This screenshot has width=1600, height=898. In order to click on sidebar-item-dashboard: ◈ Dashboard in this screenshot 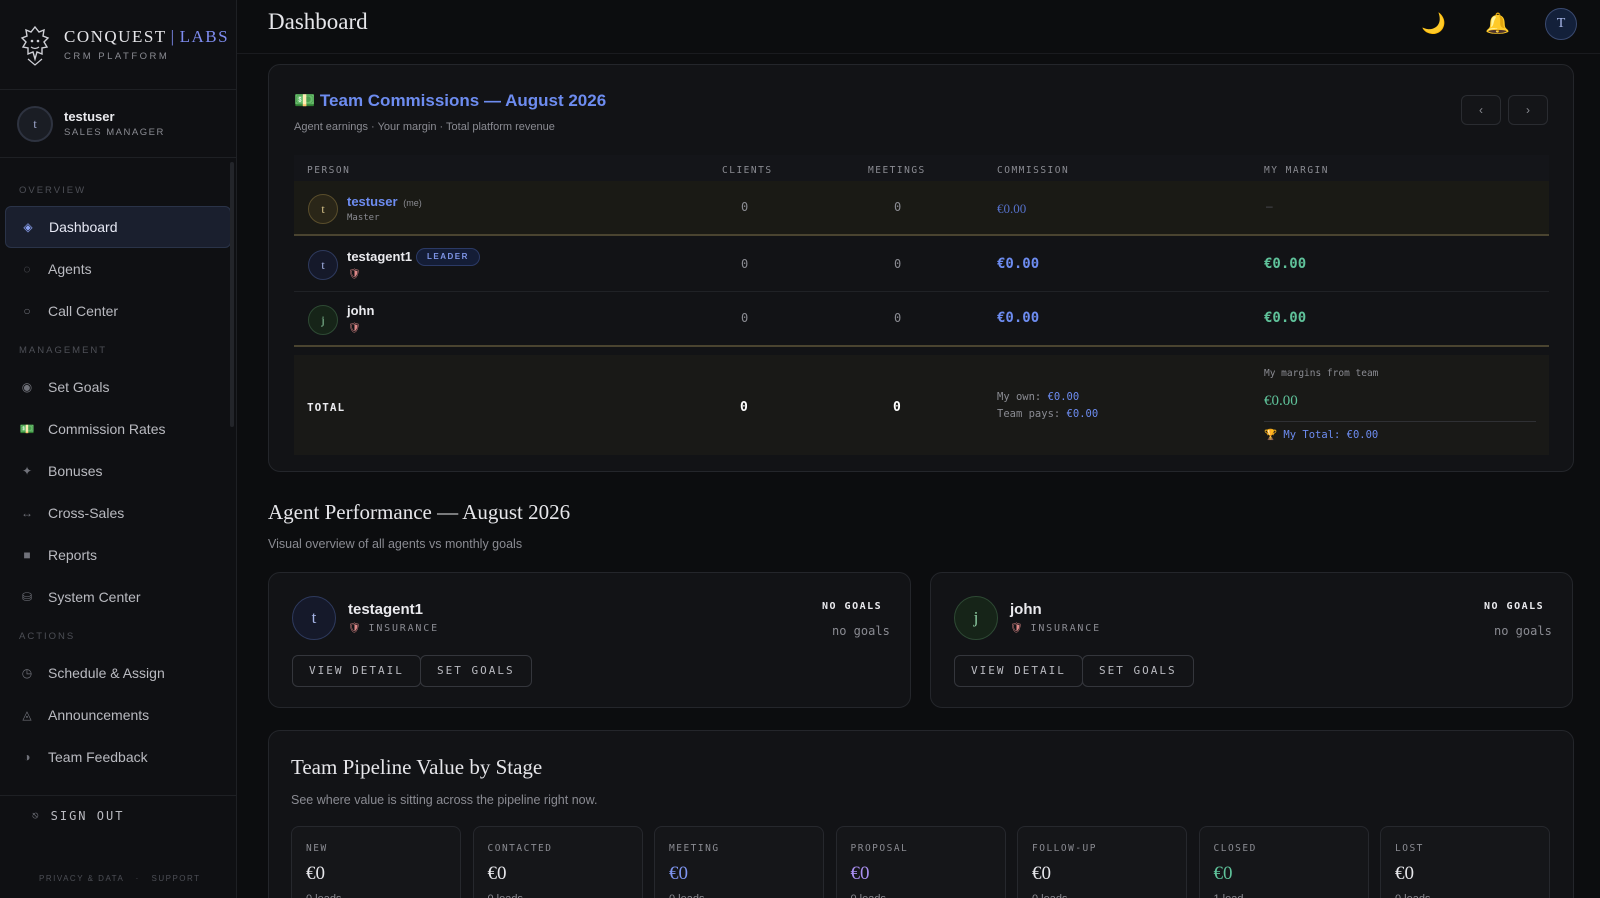, I will do `click(118, 227)`.